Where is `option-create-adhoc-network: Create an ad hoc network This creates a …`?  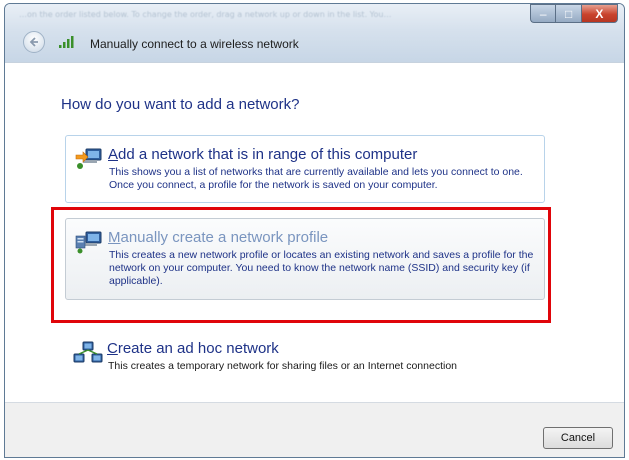 option-create-adhoc-network: Create an ad hoc network This creates a … is located at coordinates (305, 360).